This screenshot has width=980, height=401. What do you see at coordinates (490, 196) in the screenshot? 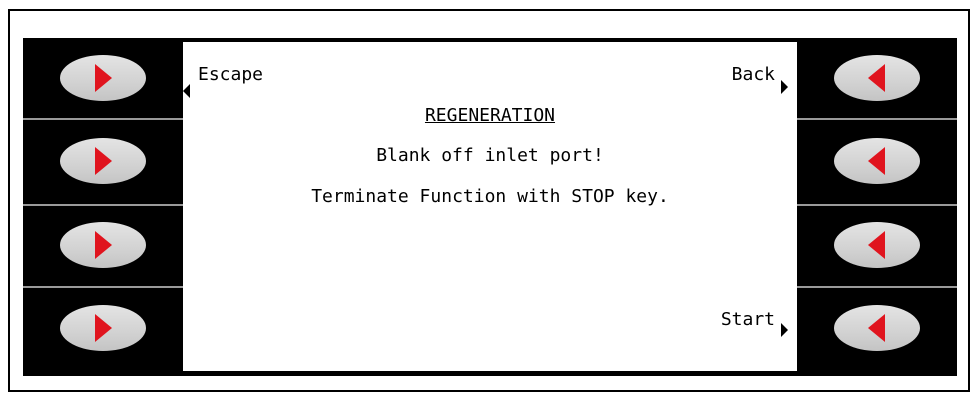
I see `instruction-line-2: Terminate Function with STOP key.` at bounding box center [490, 196].